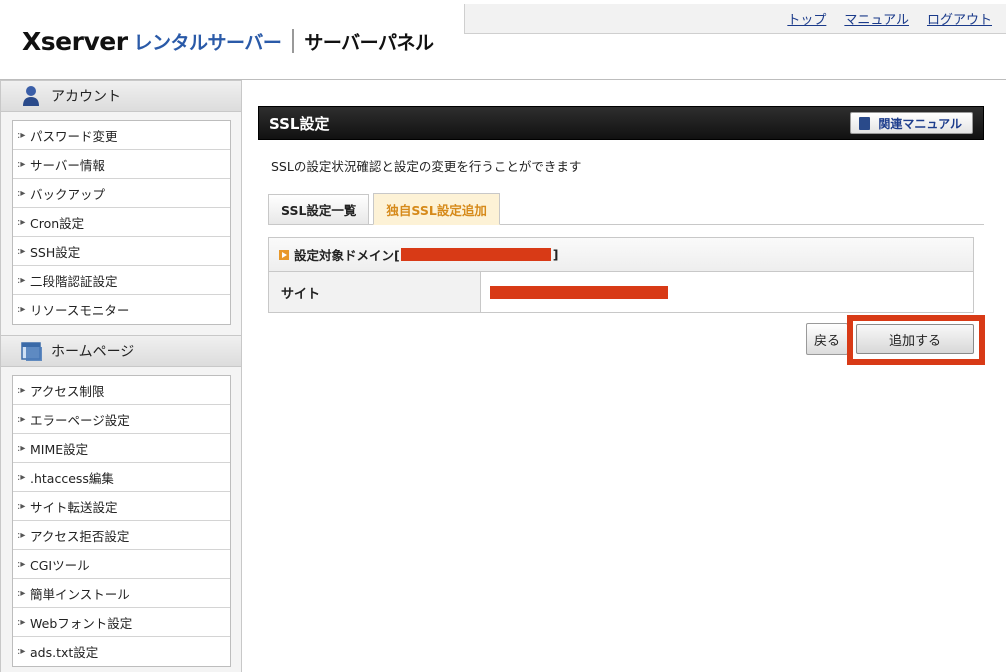  I want to click on site-value, so click(727, 292).